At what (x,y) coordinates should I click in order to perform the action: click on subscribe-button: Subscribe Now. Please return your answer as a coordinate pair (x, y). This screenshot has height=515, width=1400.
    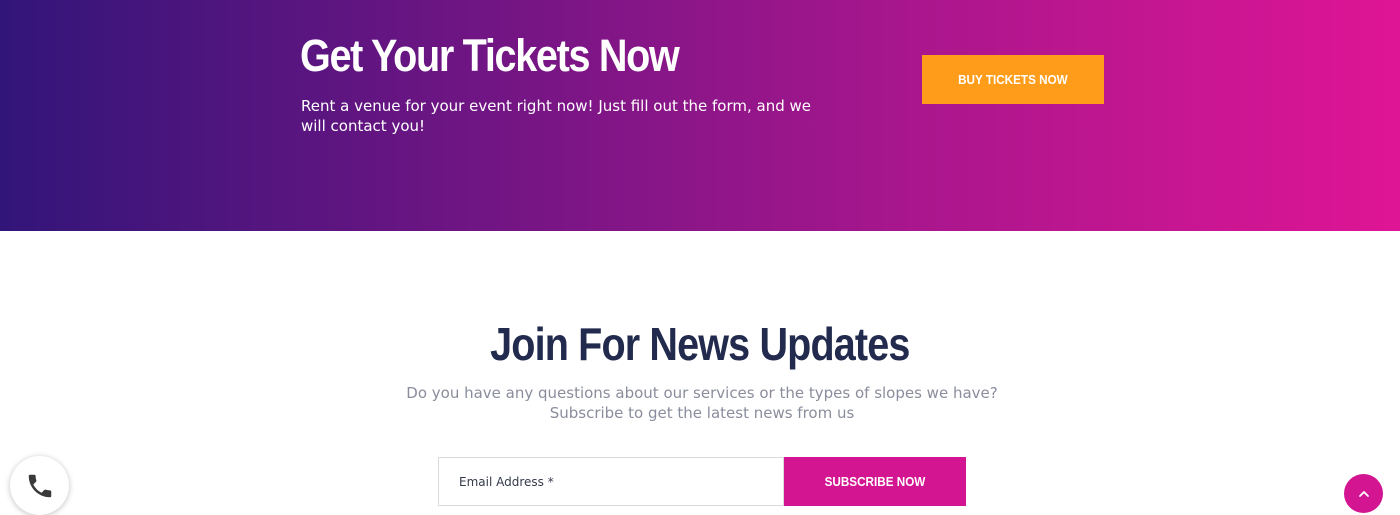
    Looking at the image, I should click on (875, 481).